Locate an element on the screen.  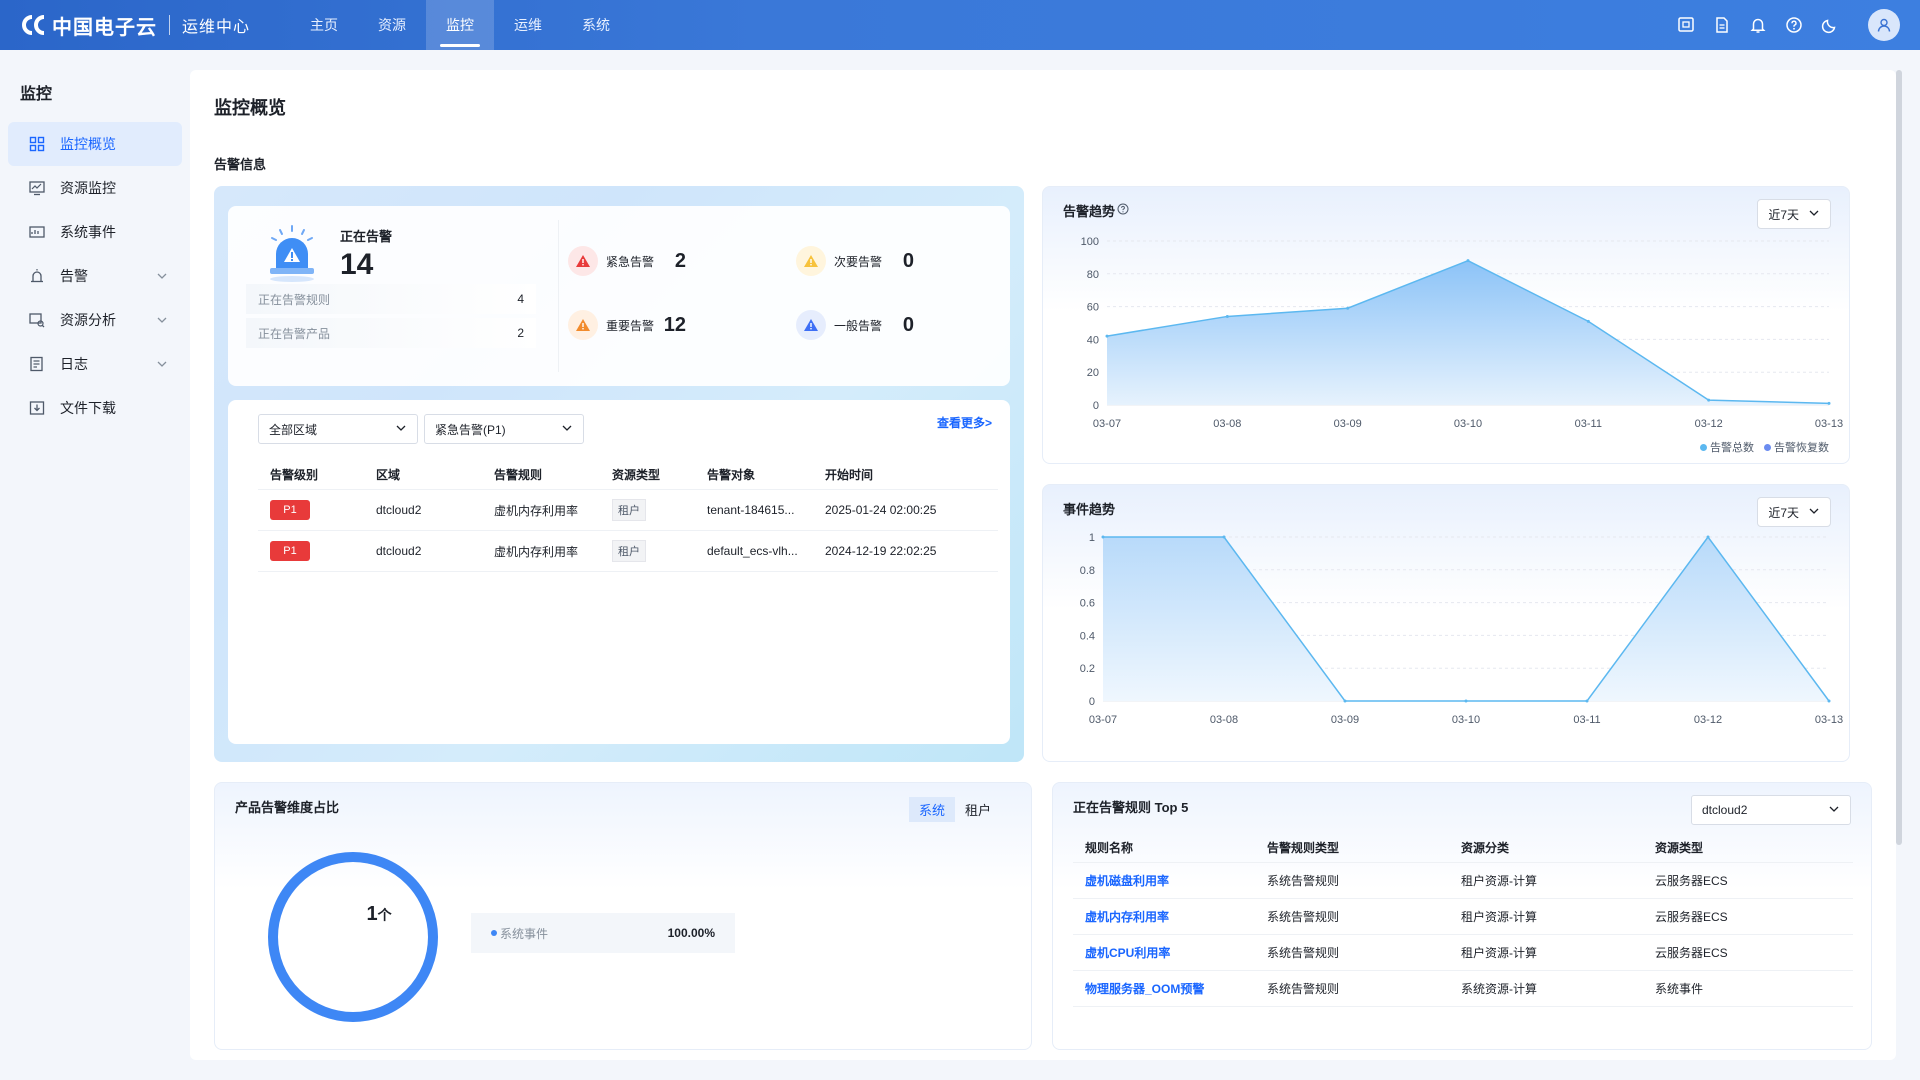
cell-region: dtcloud2 is located at coordinates (399, 551).